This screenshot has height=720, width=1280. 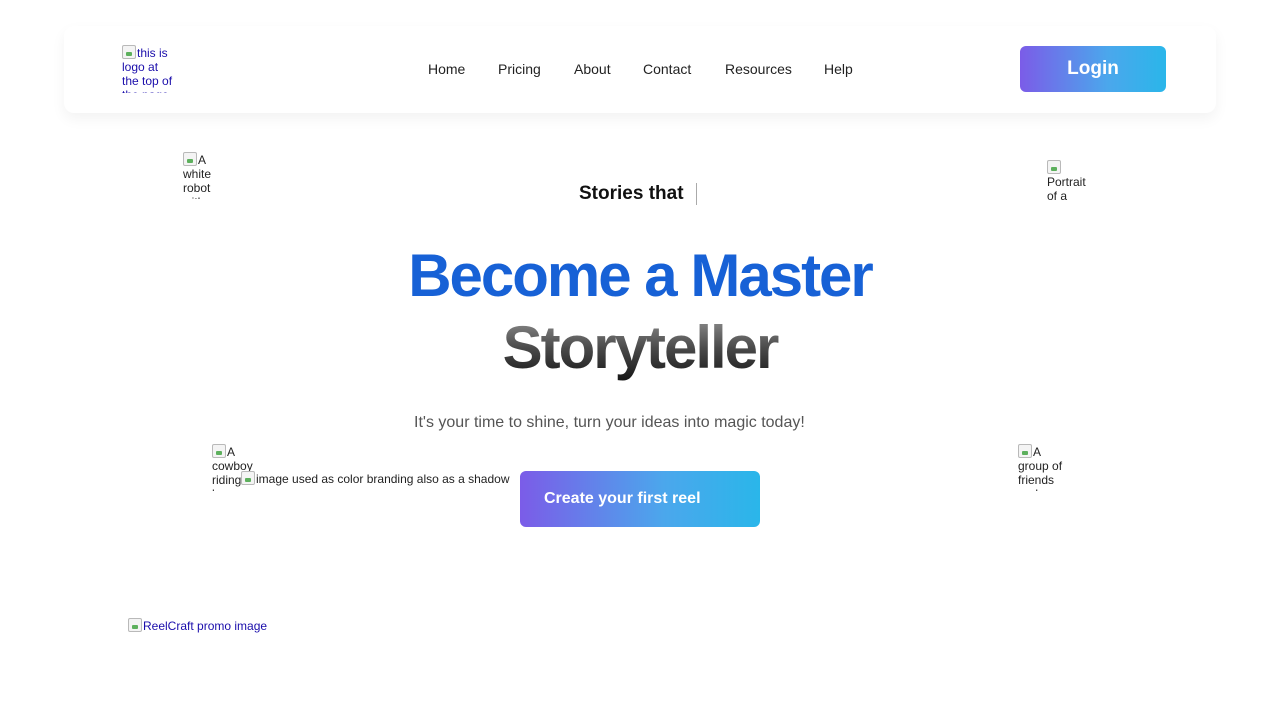 What do you see at coordinates (1043, 467) in the screenshot?
I see `friends-image: A group of friends and` at bounding box center [1043, 467].